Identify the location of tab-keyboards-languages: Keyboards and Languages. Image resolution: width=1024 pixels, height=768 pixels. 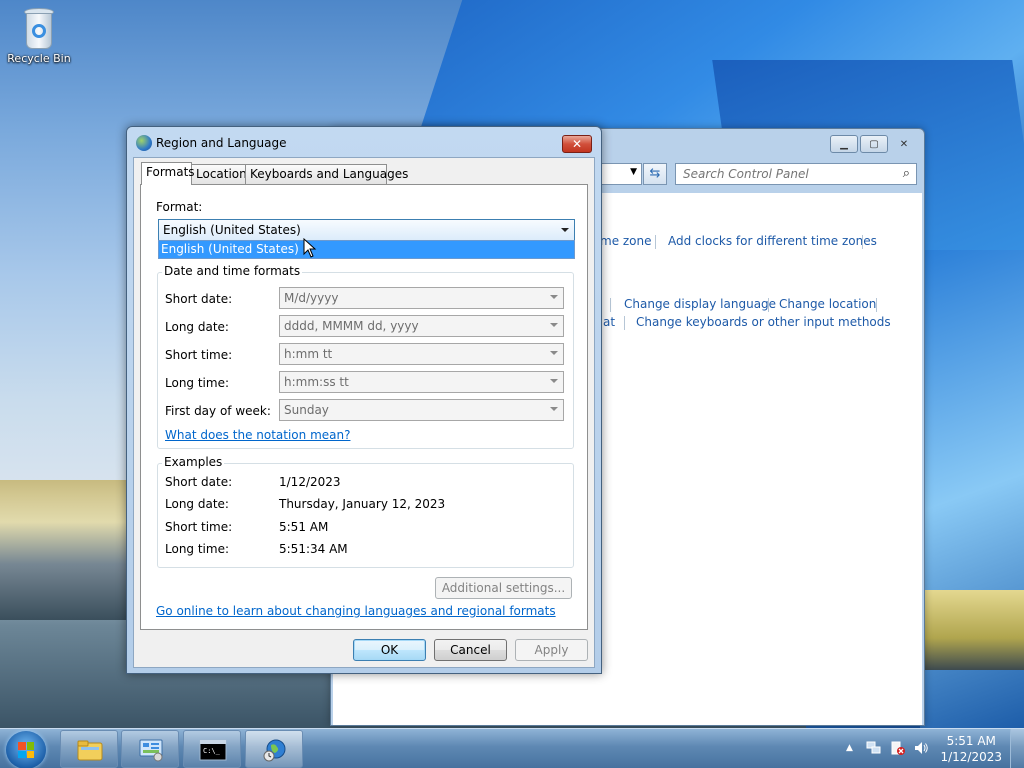
(326, 174).